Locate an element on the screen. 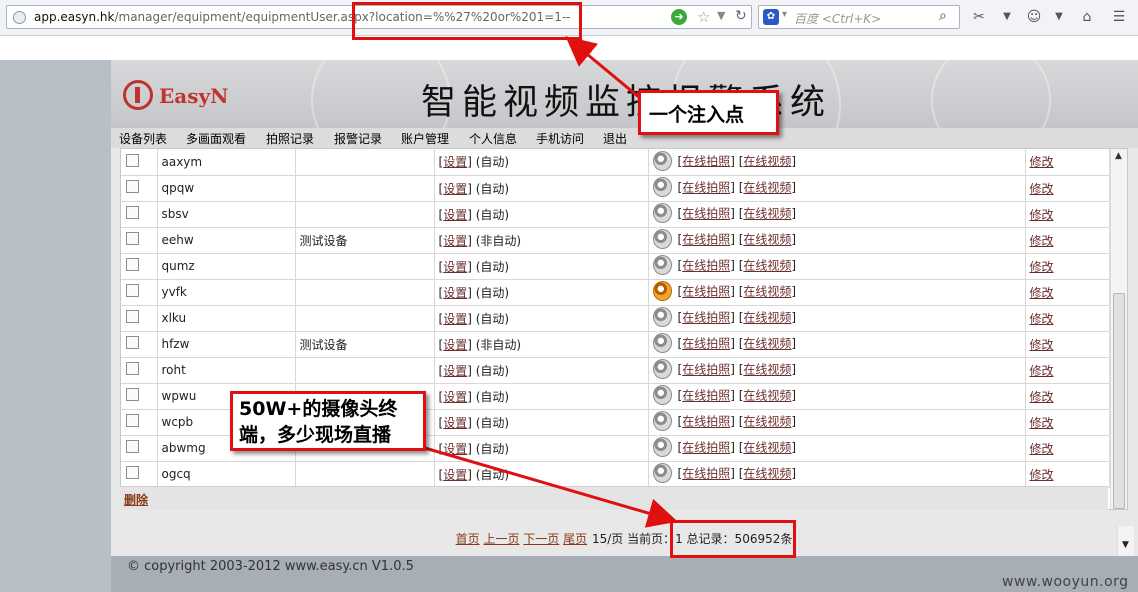 This screenshot has height=592, width=1138. injection-arrow is located at coordinates (603, 68).